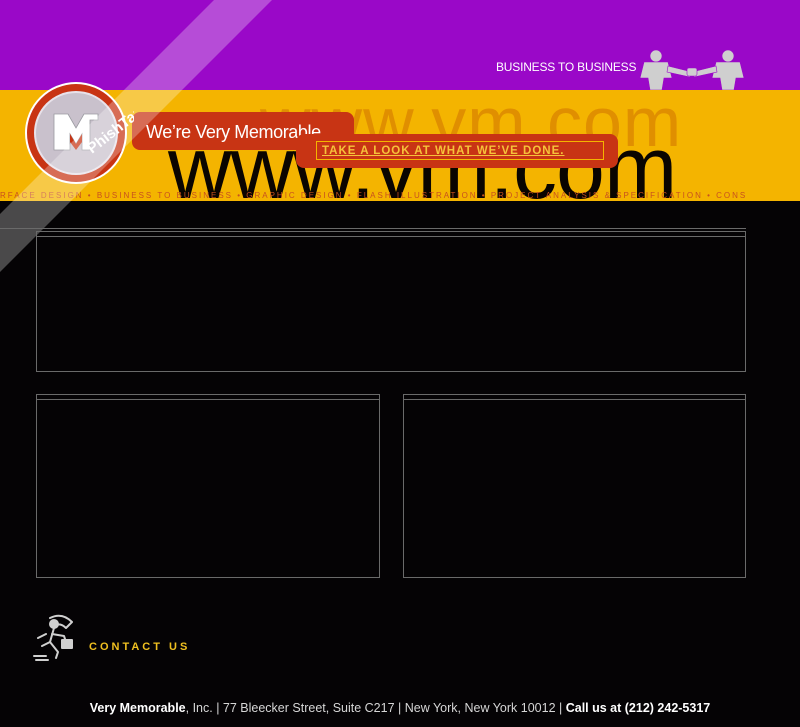 Image resolution: width=800 pixels, height=727 pixels. Describe the element at coordinates (566, 67) in the screenshot. I see `business-to-business-link: BUSINESS TO BUSINESS` at that location.